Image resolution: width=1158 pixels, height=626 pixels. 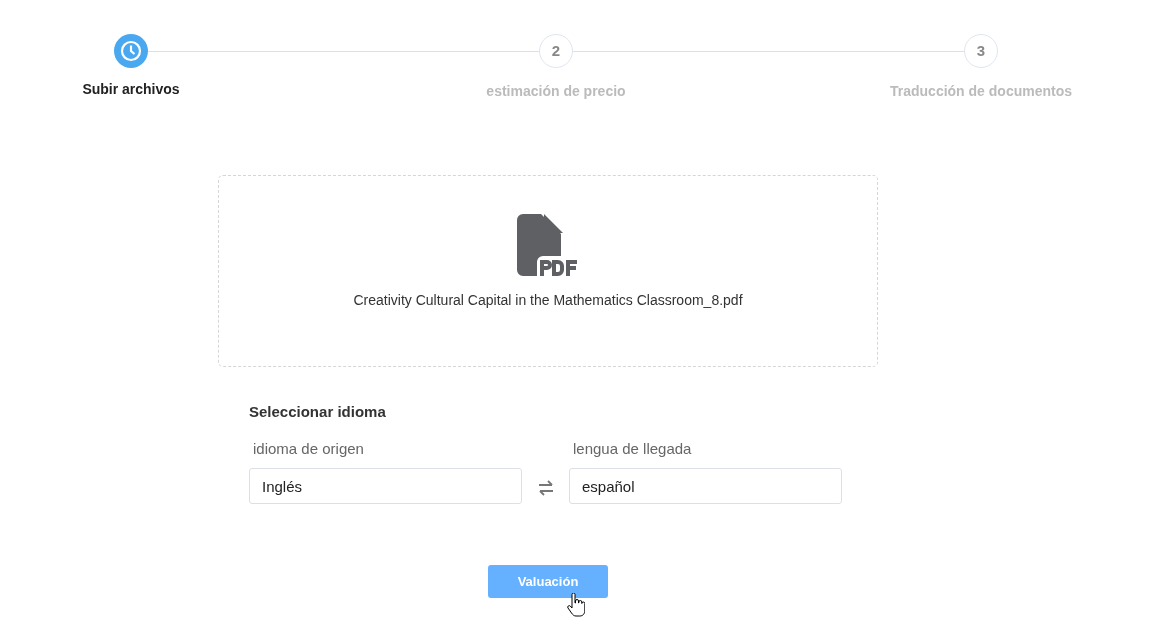 I want to click on field-label: idioma de origen, so click(x=309, y=448).